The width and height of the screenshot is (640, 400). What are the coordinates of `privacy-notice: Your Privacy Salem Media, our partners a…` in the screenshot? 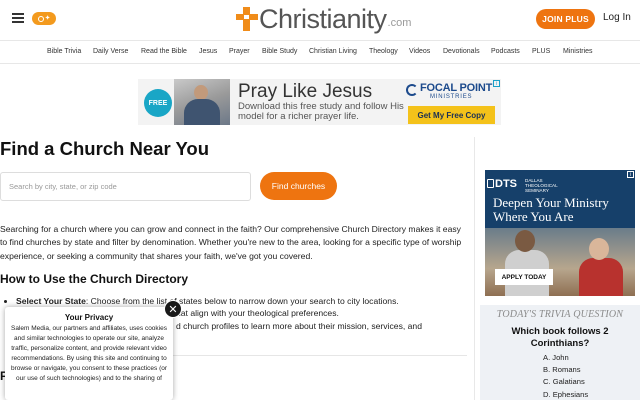 It's located at (89, 353).